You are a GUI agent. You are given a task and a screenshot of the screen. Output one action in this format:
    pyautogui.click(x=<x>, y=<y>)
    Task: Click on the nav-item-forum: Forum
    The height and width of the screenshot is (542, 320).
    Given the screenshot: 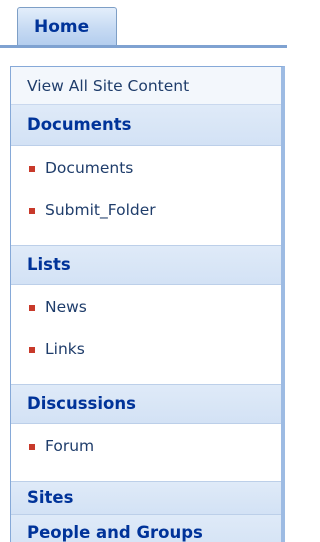 What is the action you would take?
    pyautogui.click(x=146, y=449)
    